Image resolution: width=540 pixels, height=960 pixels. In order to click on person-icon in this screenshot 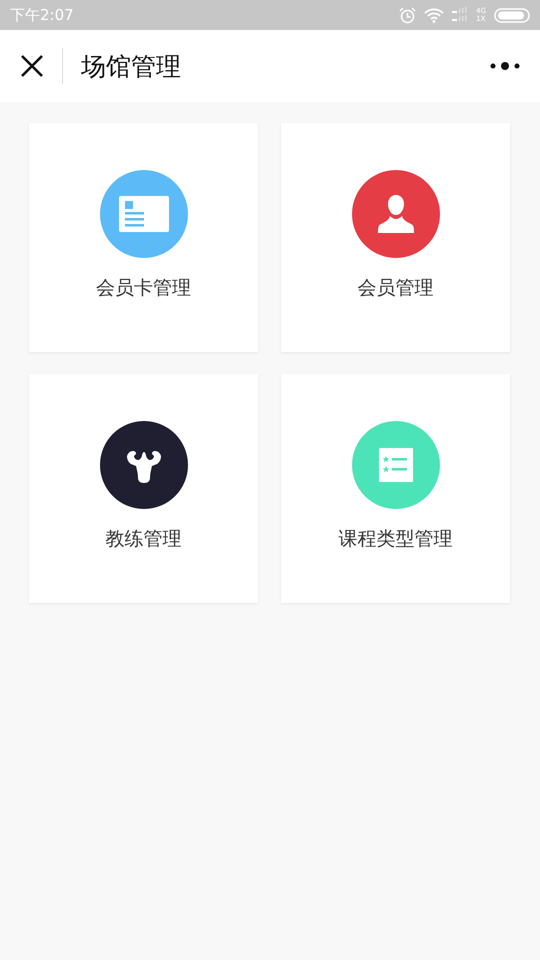, I will do `click(396, 214)`.